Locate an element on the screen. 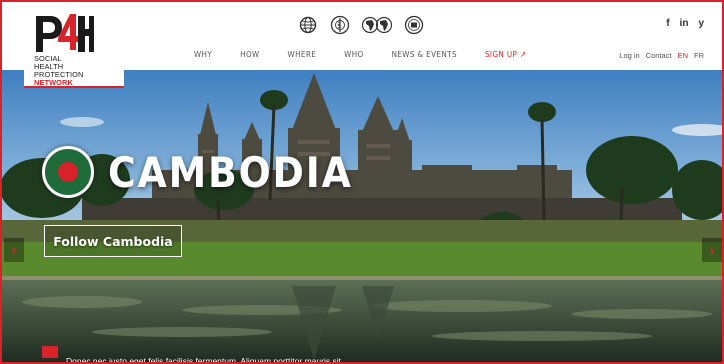 This screenshot has height=364, width=724. flag-emblem is located at coordinates (68, 172).